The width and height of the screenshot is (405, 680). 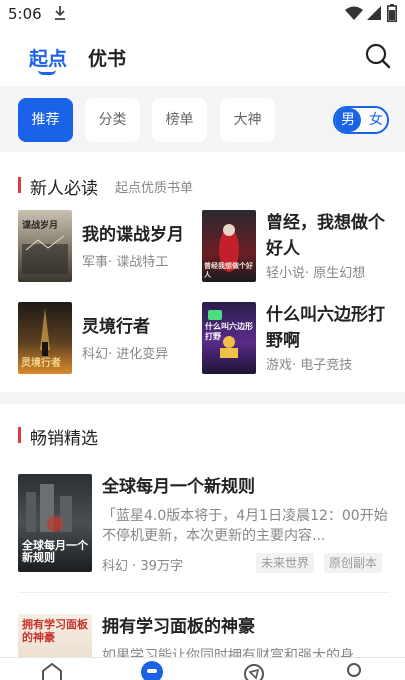 What do you see at coordinates (179, 120) in the screenshot?
I see `category-rank: 榜单` at bounding box center [179, 120].